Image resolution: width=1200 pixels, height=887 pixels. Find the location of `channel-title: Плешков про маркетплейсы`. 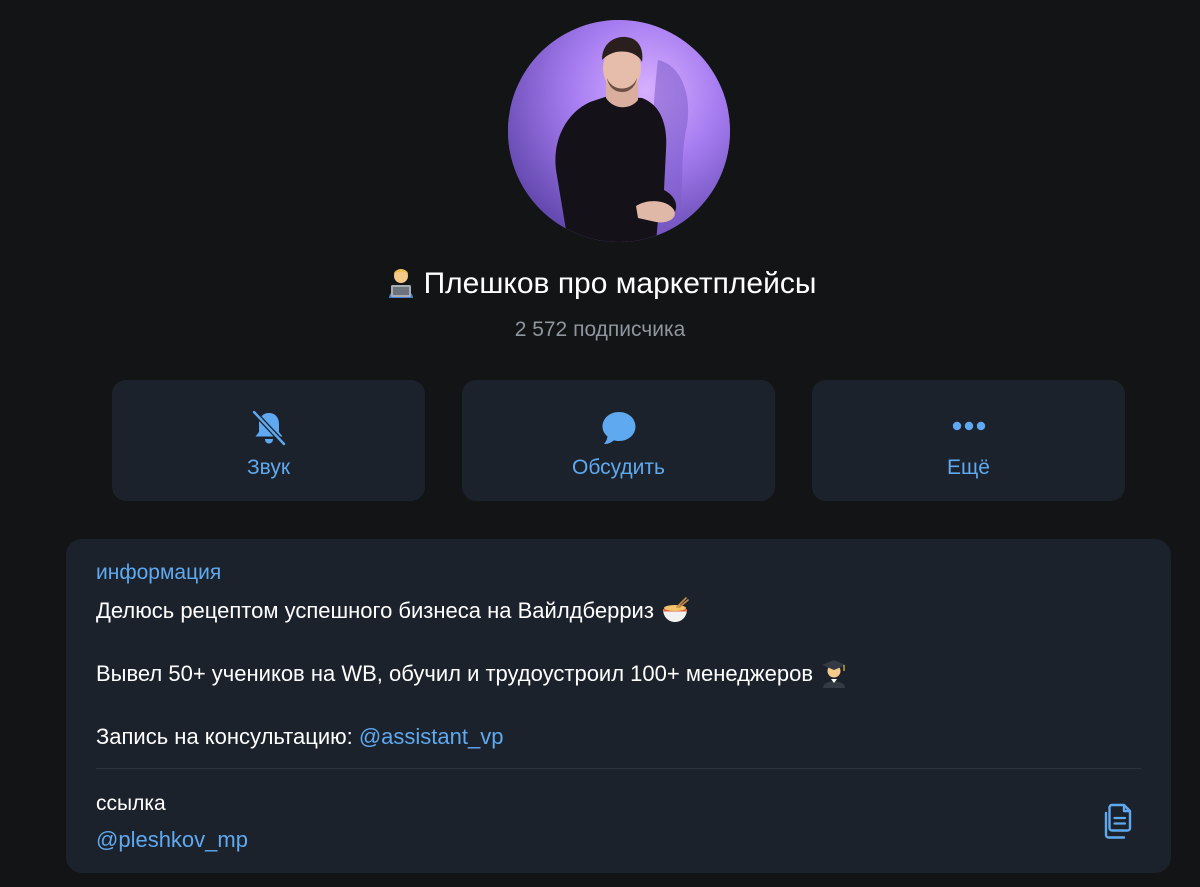

channel-title: Плешков про маркетплейсы is located at coordinates (600, 284).